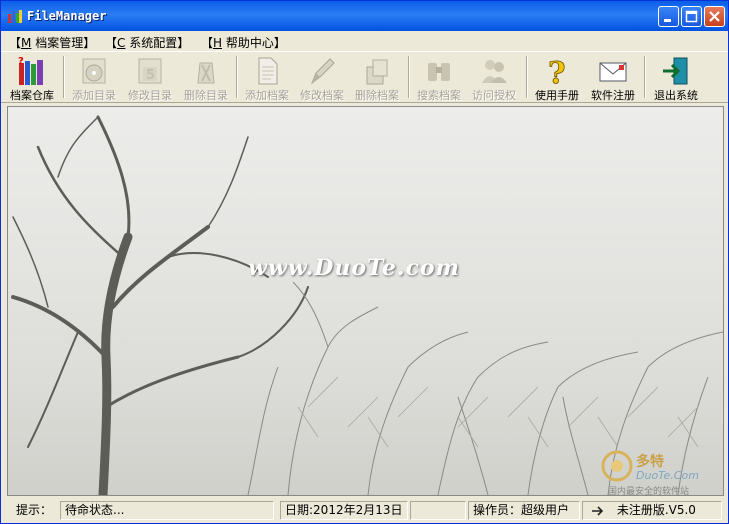 This screenshot has width=729, height=524. I want to click on menu-bar: 【M 档案管理】 【C 系统配置】 【H 帮助中心】, so click(364, 41).